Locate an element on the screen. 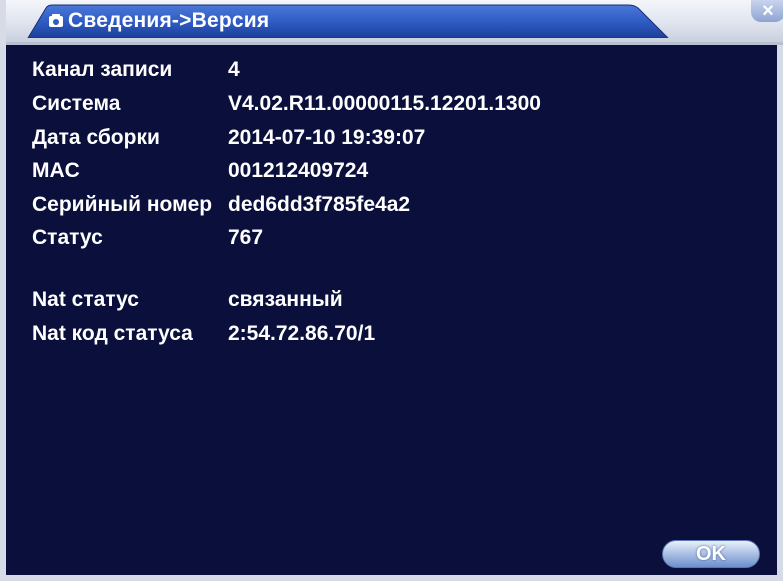 This screenshot has height=581, width=783. ok-button: OK is located at coordinates (711, 554).